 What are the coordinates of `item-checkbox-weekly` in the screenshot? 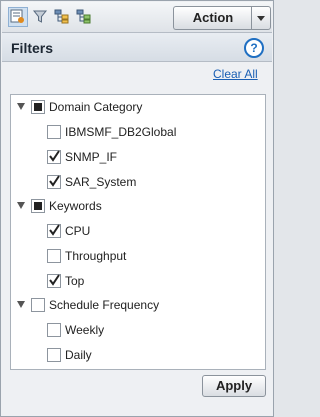 It's located at (54, 330).